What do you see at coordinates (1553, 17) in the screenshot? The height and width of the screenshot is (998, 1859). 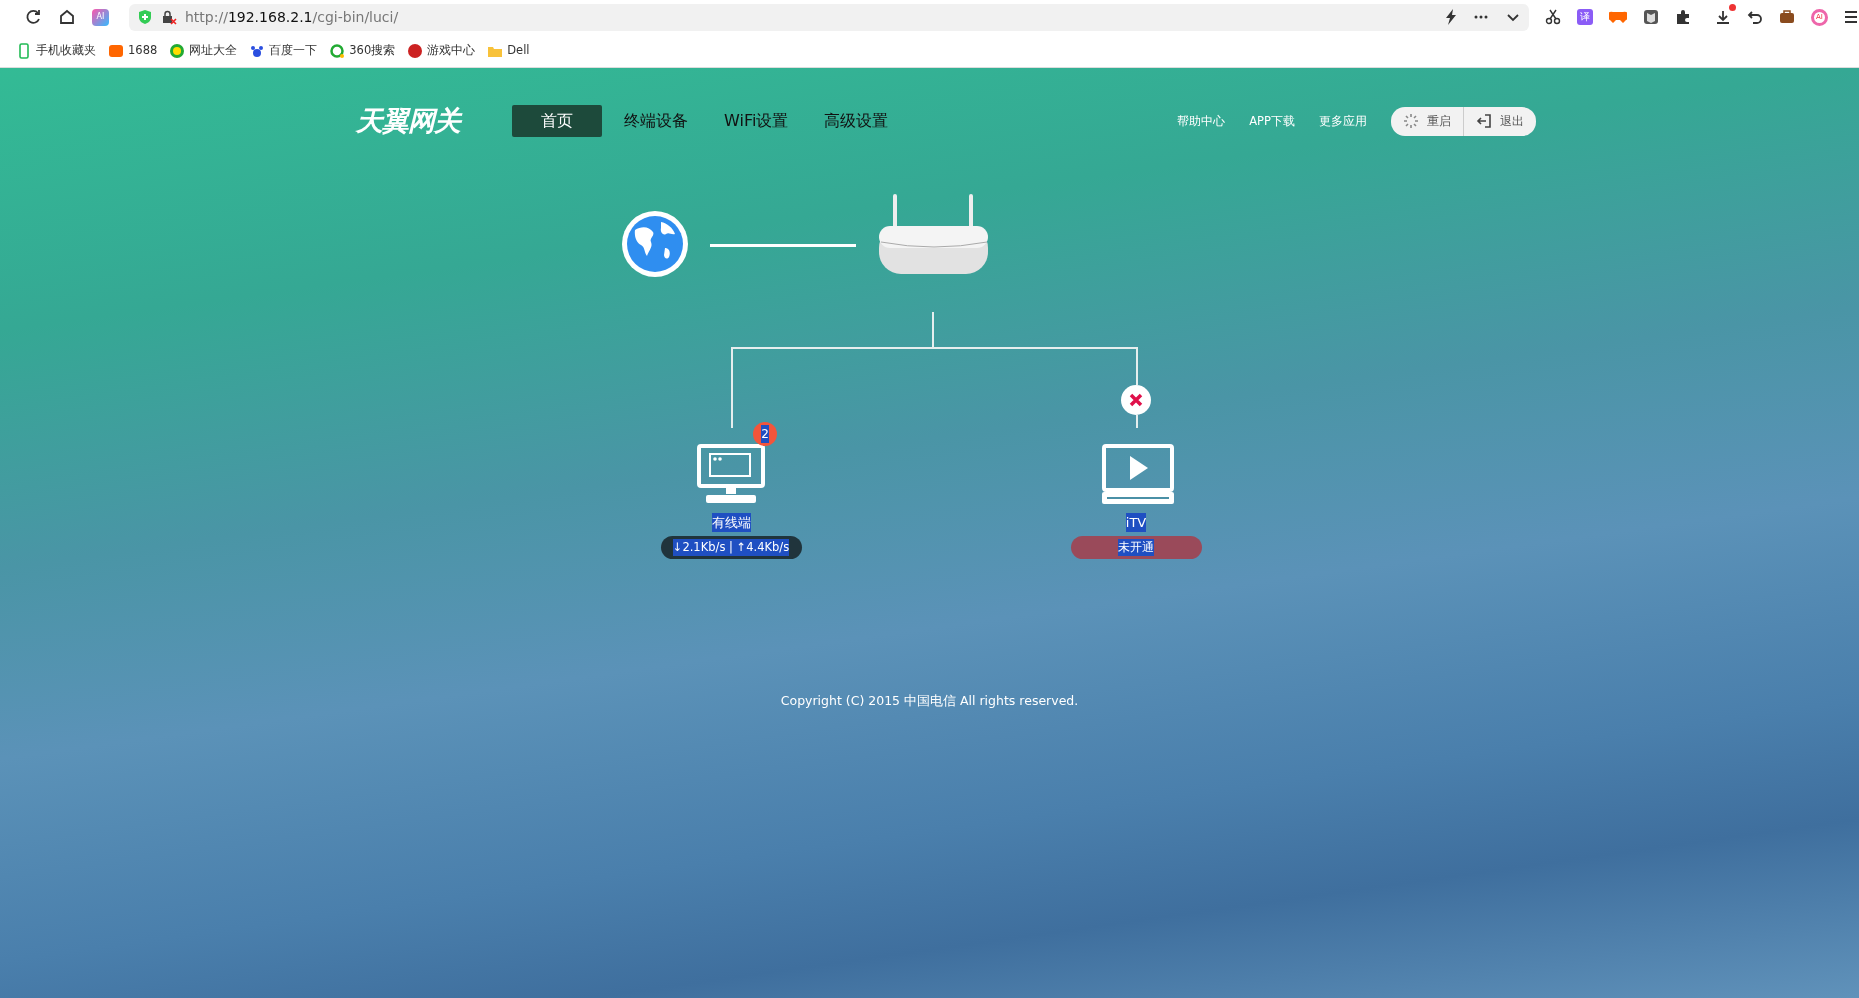 I see `scissors-icon` at bounding box center [1553, 17].